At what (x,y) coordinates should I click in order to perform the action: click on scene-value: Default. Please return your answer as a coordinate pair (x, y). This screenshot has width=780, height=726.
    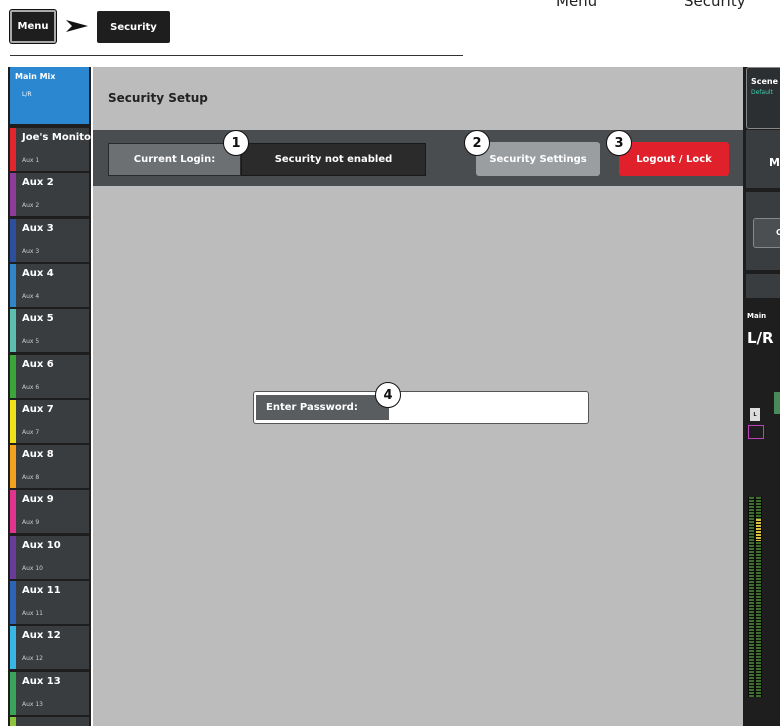
    Looking at the image, I should click on (762, 92).